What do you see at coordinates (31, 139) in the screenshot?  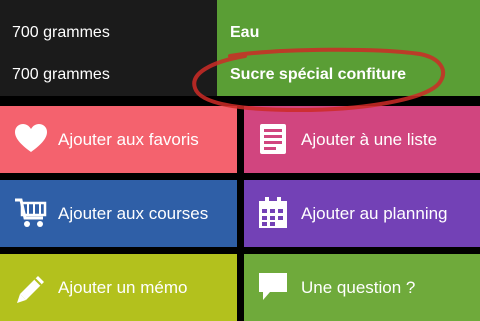 I see `heart-icon` at bounding box center [31, 139].